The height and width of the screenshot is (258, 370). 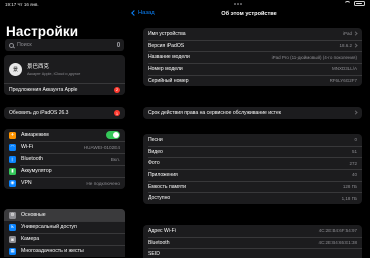 I want to click on update-card: Обновить до iPadOS 26.3 1, so click(x=64, y=113).